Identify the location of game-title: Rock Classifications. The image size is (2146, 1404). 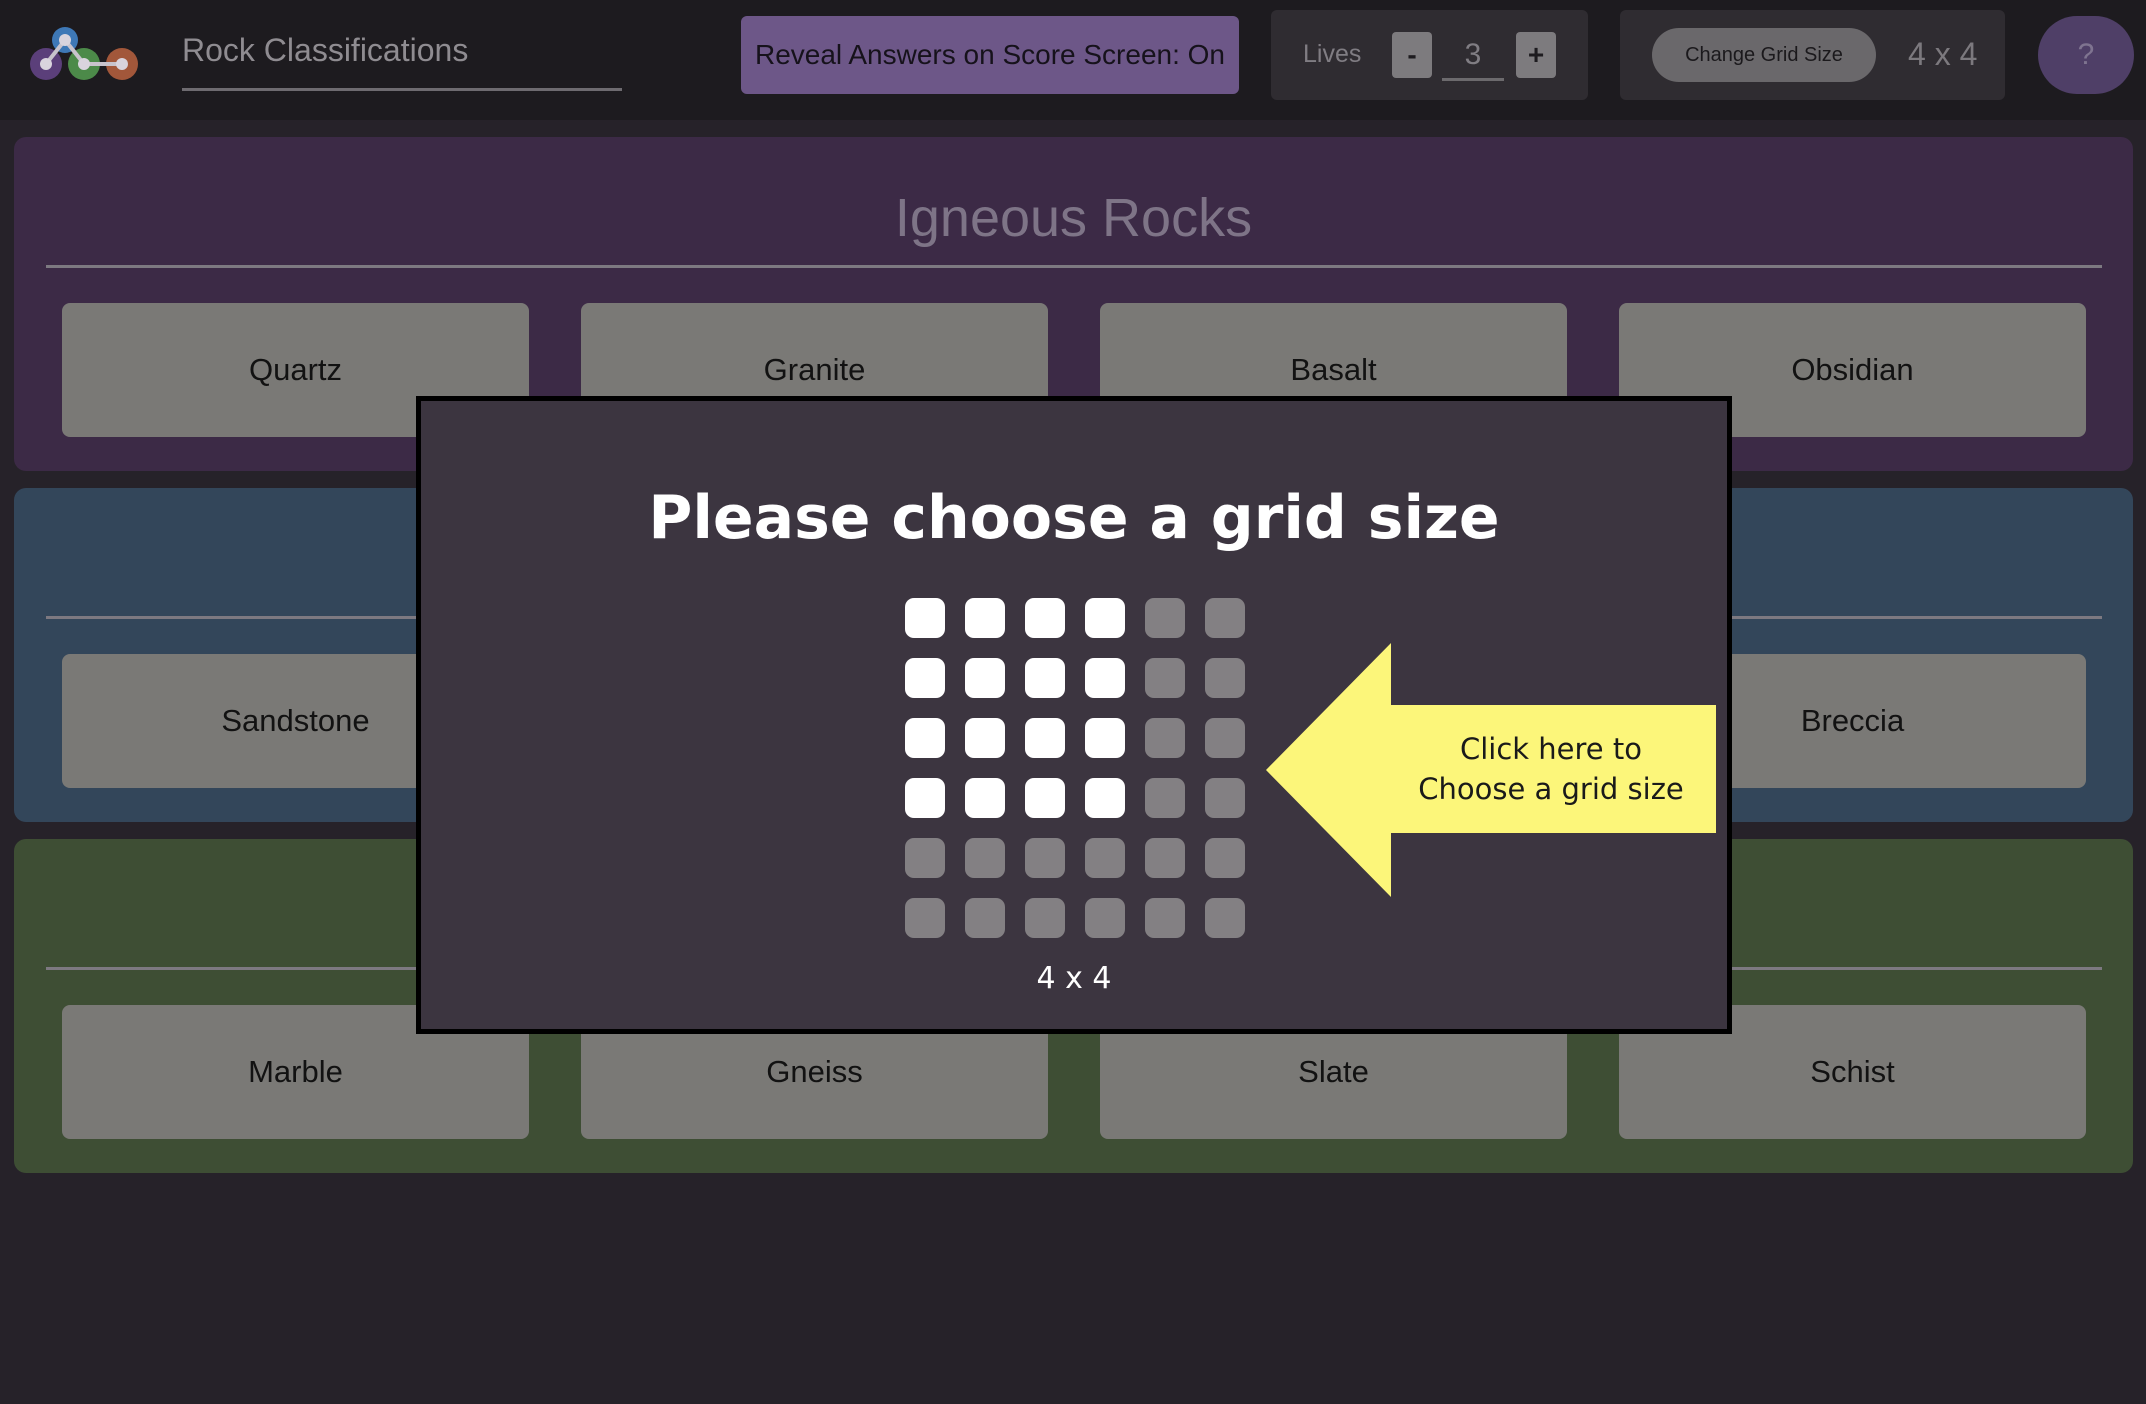
(325, 50).